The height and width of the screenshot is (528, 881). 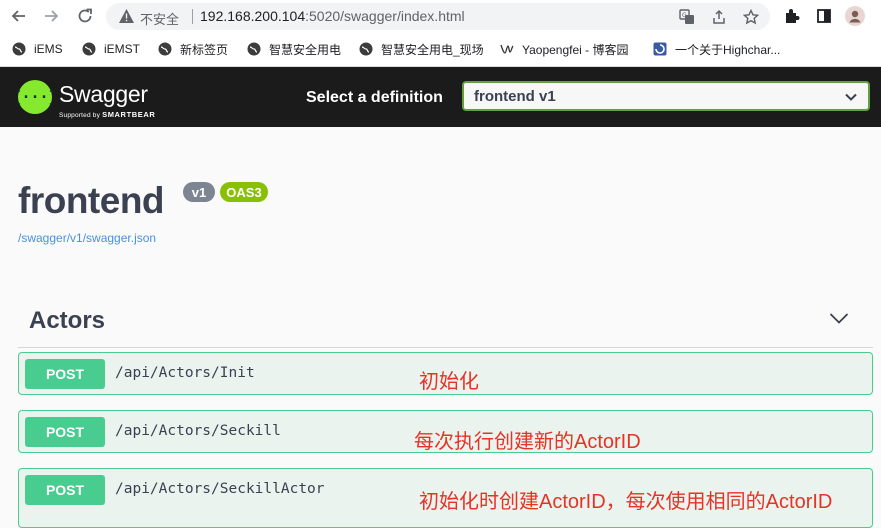 What do you see at coordinates (374, 97) in the screenshot?
I see `definition-label: Select a definition` at bounding box center [374, 97].